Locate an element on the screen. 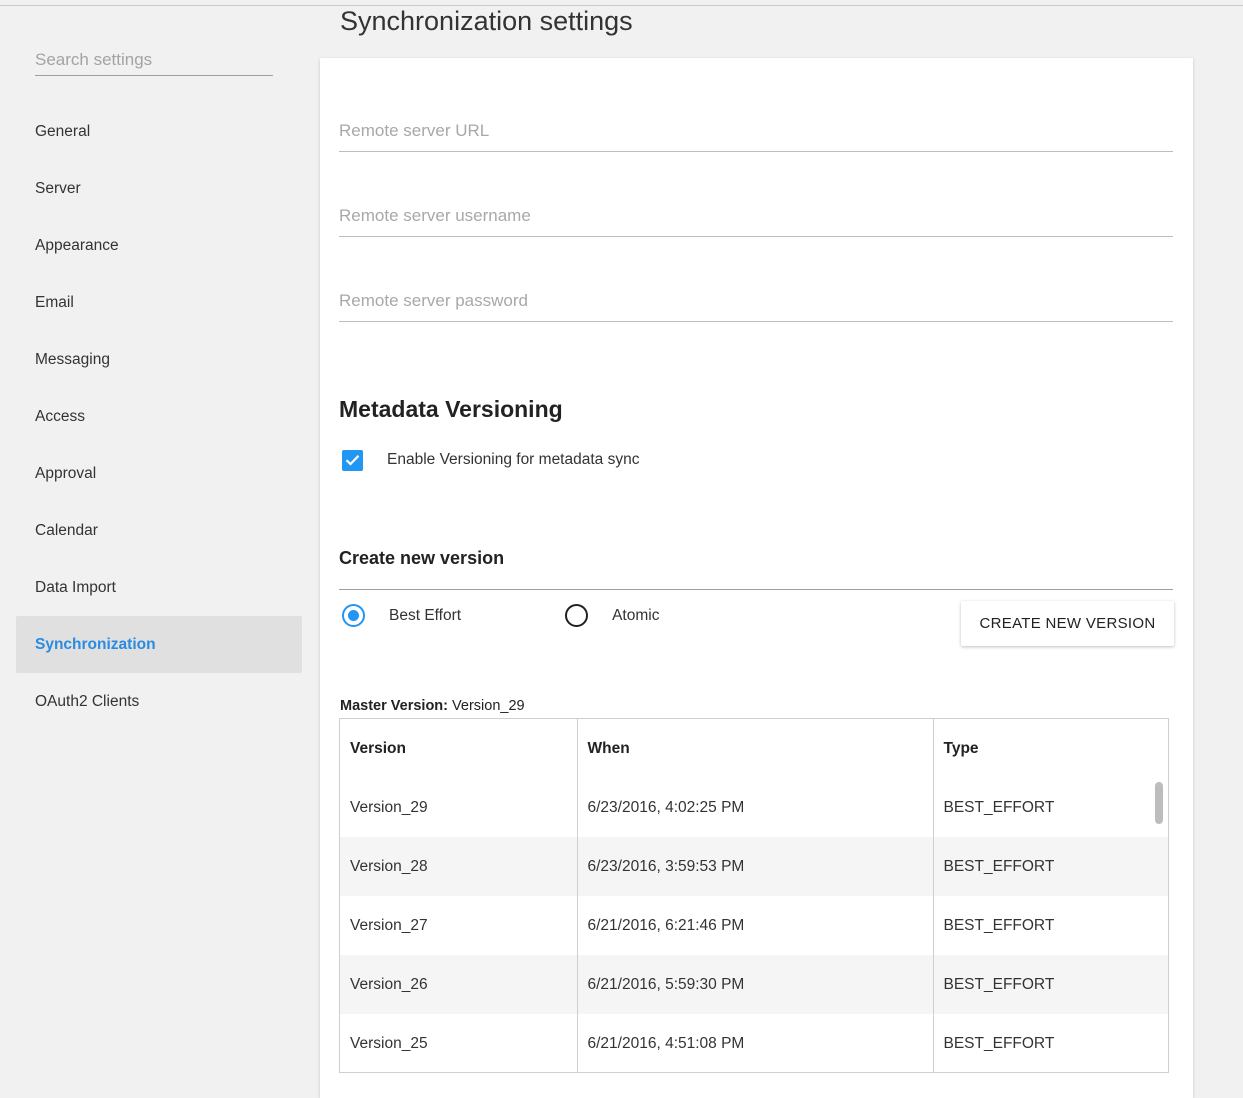 This screenshot has height=1098, width=1243. column-header-type: Type is located at coordinates (1050, 748).